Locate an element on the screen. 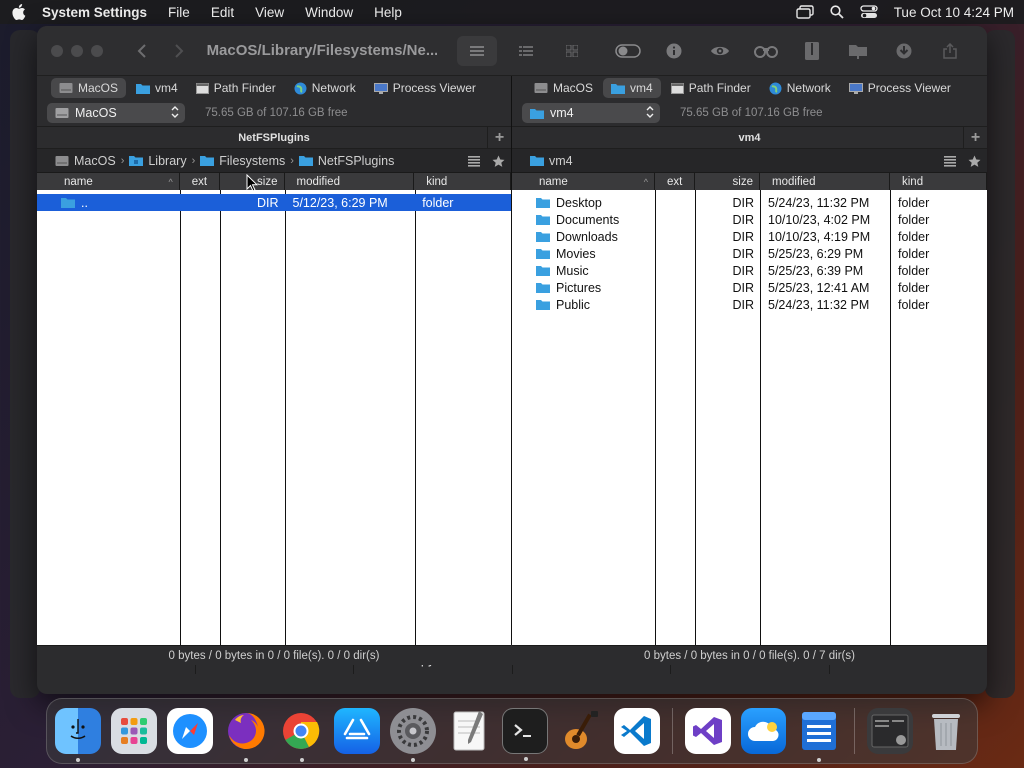 The width and height of the screenshot is (1024, 768). close-window-button is located at coordinates (57, 50).